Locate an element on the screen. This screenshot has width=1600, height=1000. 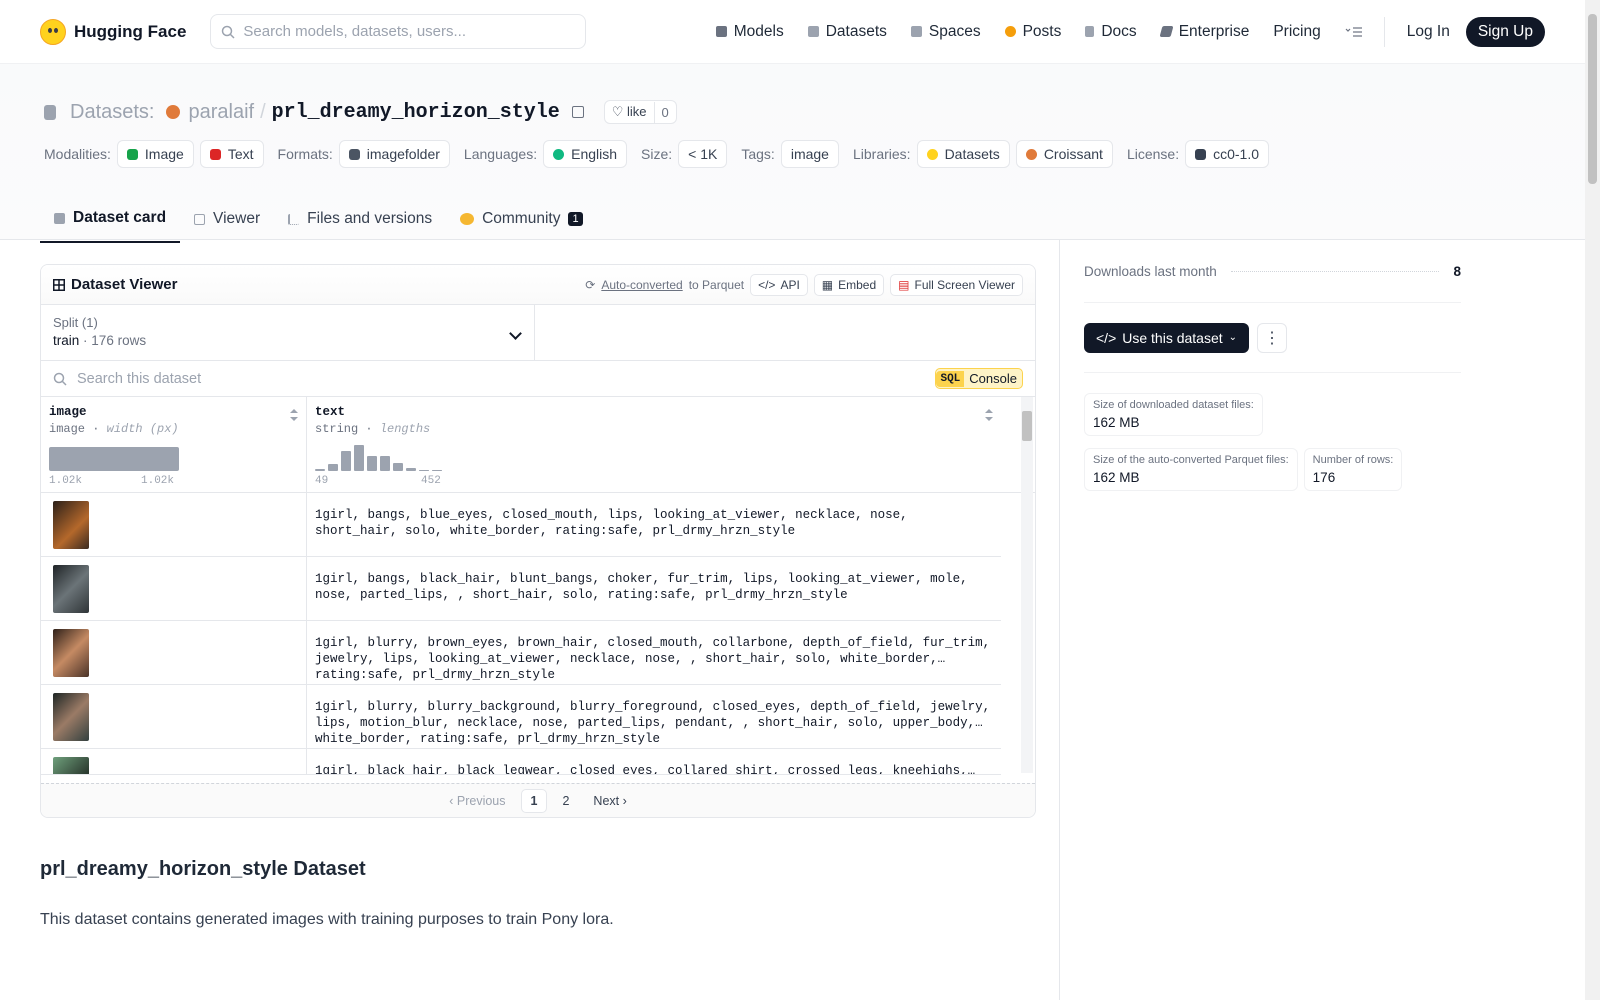
nav-divider is located at coordinates (1384, 31).